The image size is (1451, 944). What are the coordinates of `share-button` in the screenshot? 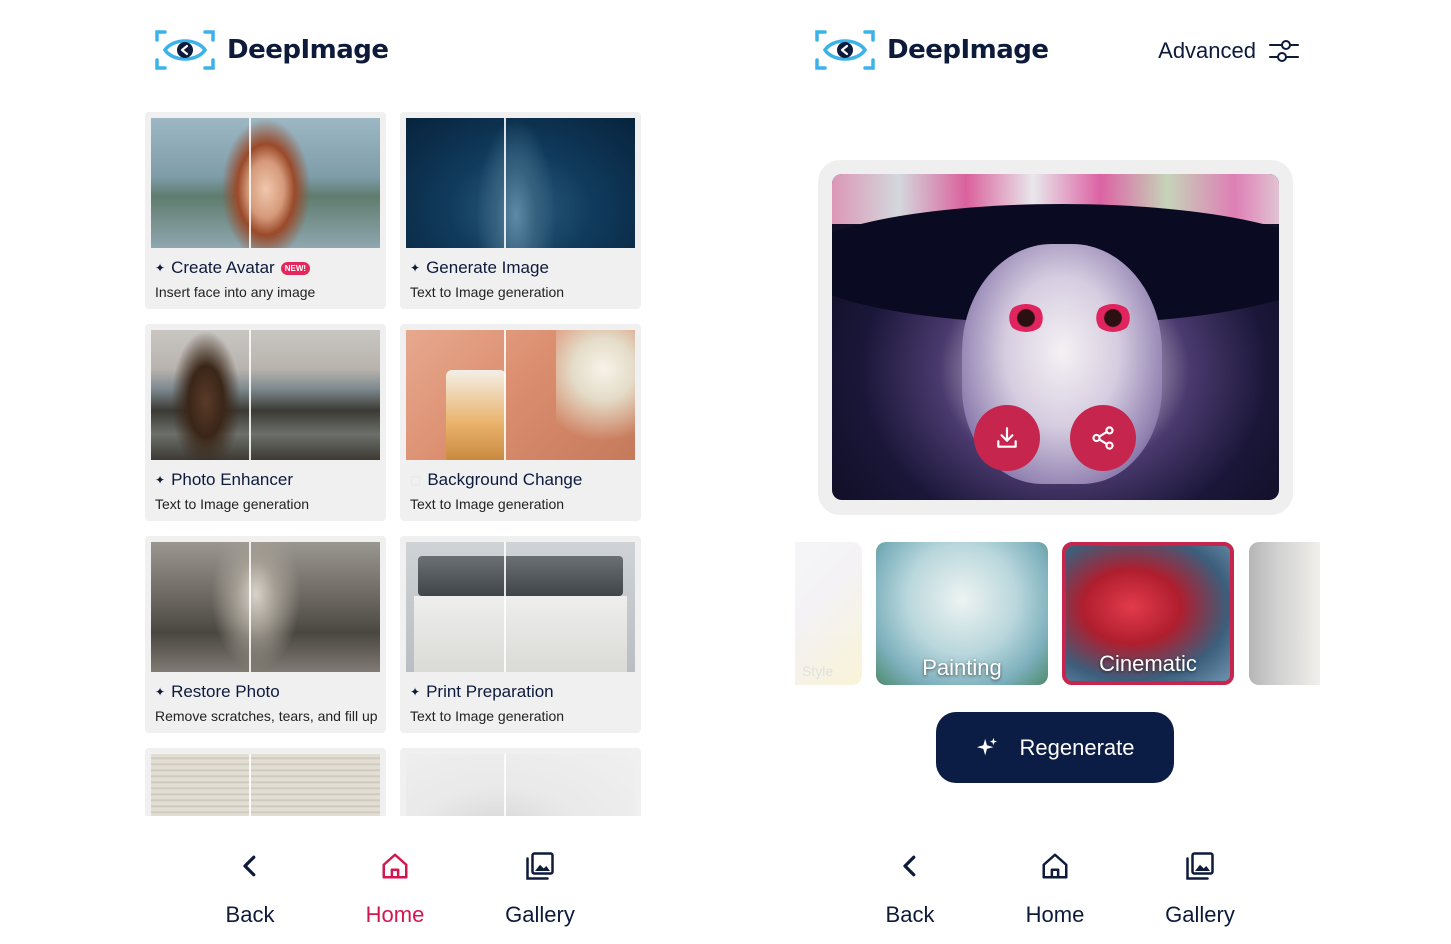 It's located at (1103, 438).